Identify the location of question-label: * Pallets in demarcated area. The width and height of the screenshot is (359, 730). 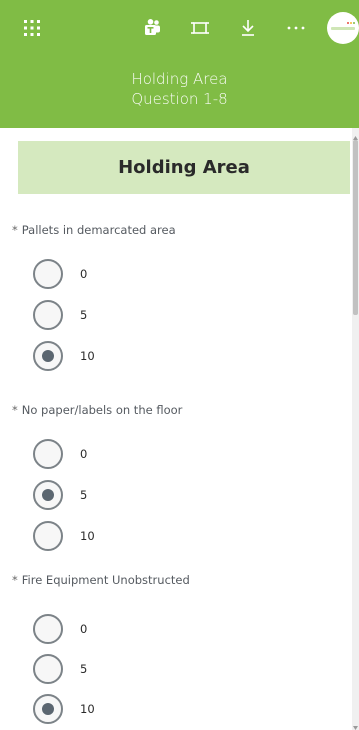
(94, 230).